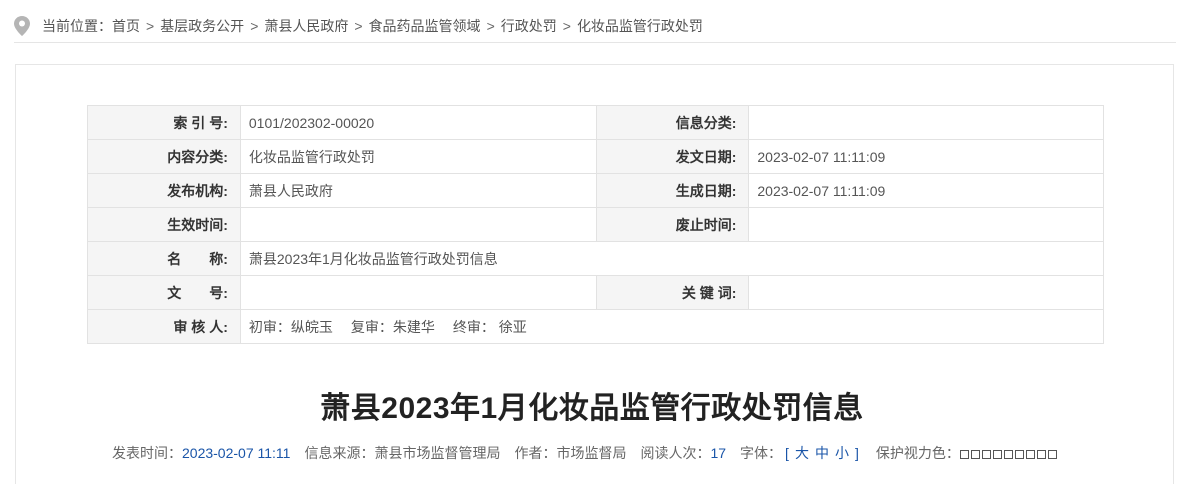  I want to click on font-bracket-close: ], so click(856, 453).